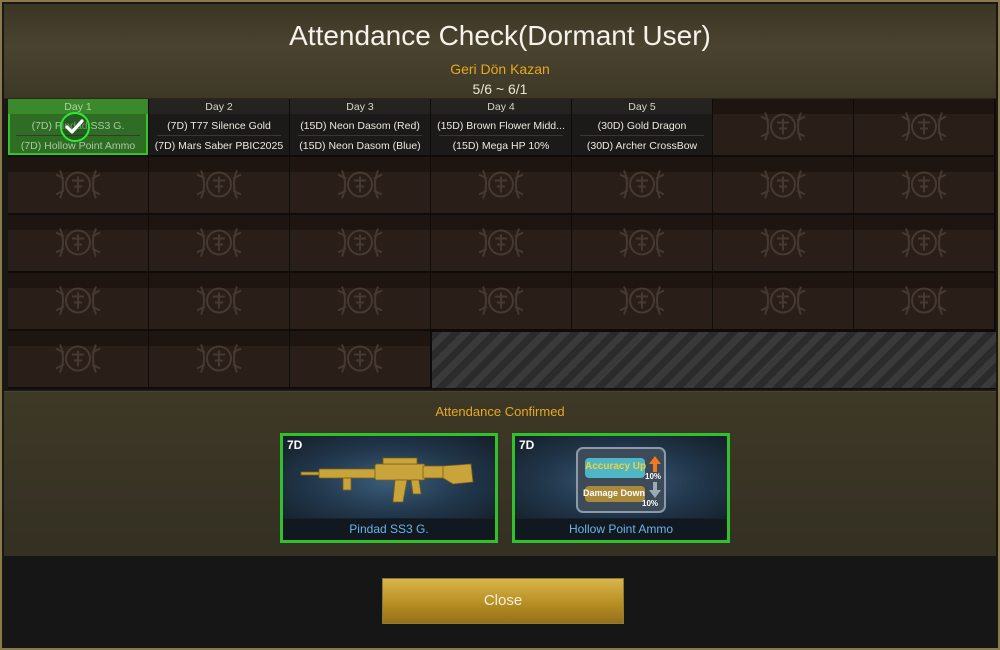  What do you see at coordinates (219, 146) in the screenshot?
I see `reward-item-2: (7D) Mars Saber PBIC2025` at bounding box center [219, 146].